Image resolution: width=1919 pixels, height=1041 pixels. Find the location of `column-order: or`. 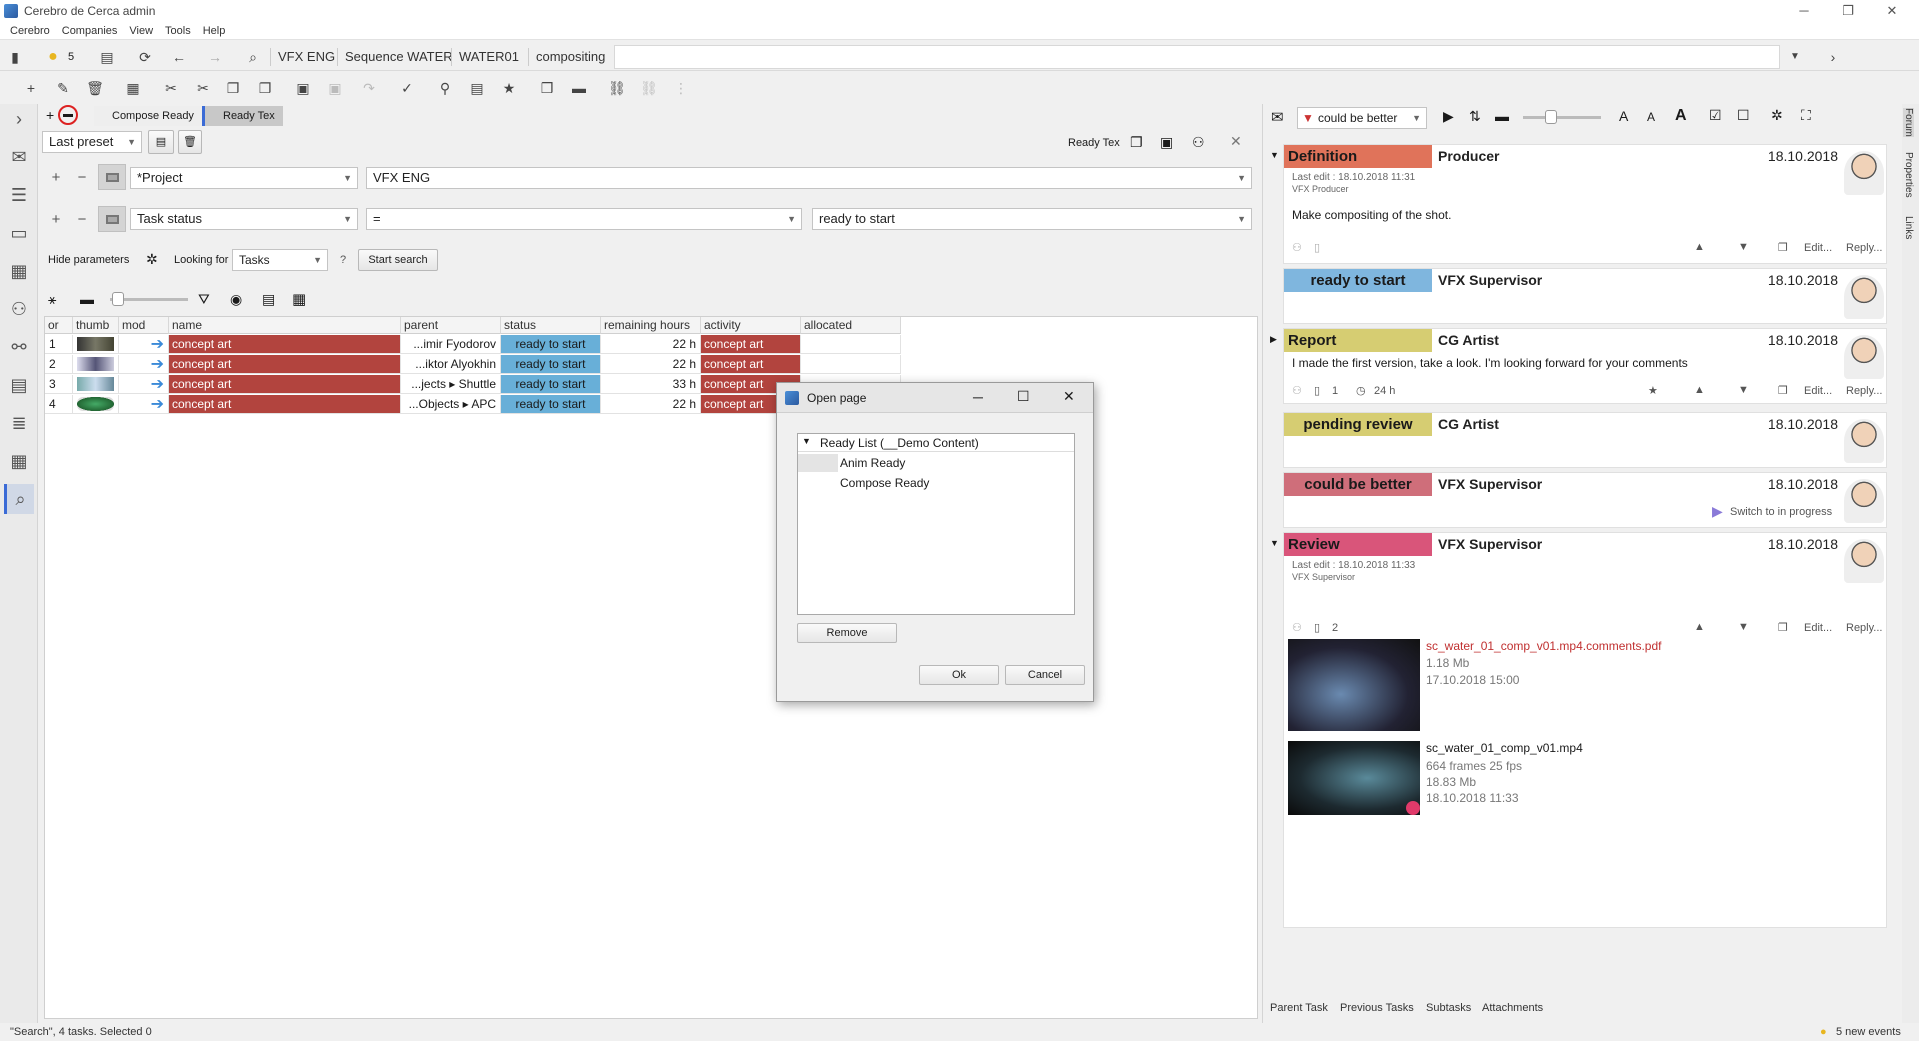

column-order: or is located at coordinates (59, 325).